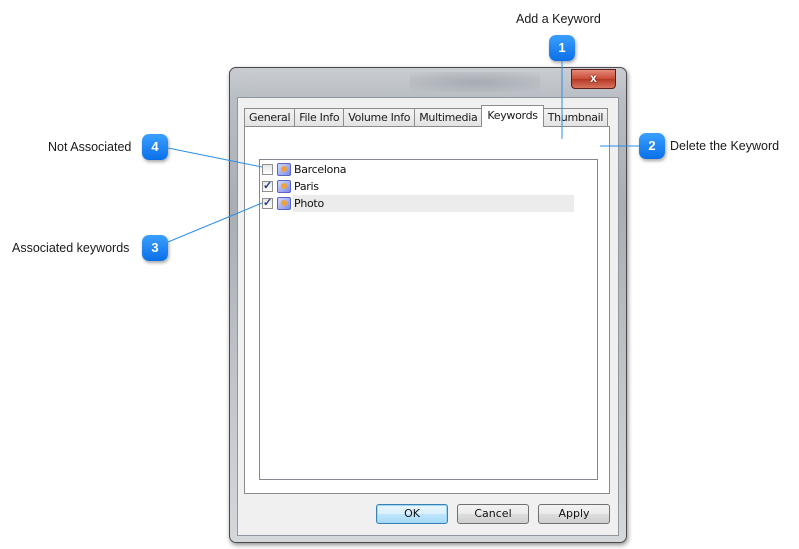 This screenshot has height=549, width=799. What do you see at coordinates (652, 146) in the screenshot?
I see `callout-badge-2: 2` at bounding box center [652, 146].